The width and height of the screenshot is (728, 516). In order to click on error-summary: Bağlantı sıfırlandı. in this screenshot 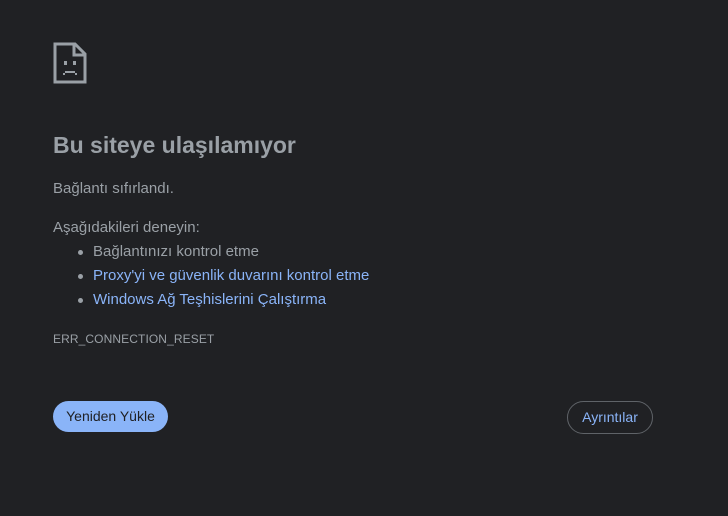, I will do `click(113, 188)`.